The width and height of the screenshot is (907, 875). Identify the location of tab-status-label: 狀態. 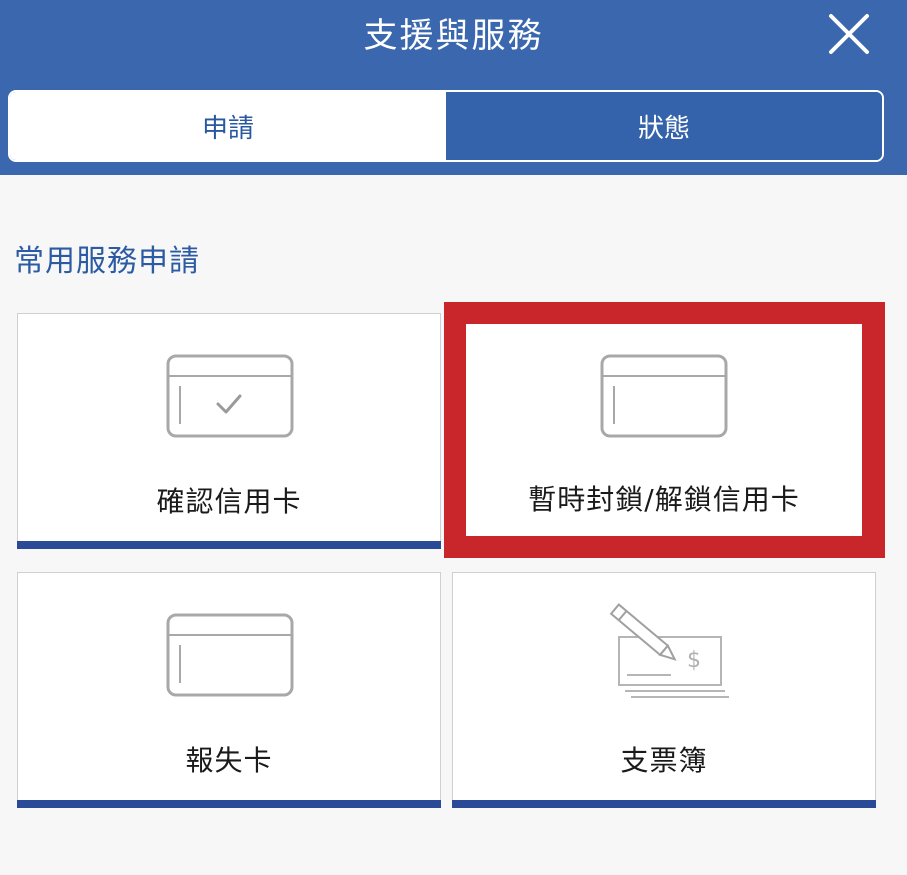
(663, 128).